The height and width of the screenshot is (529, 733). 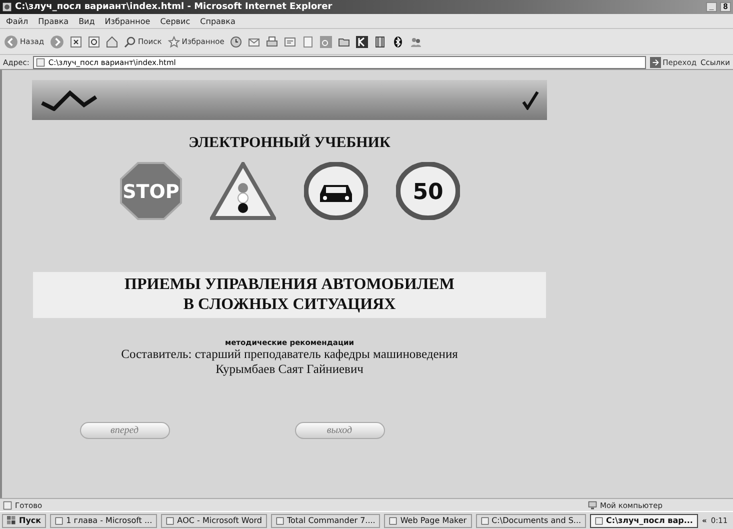 What do you see at coordinates (289, 305) in the screenshot?
I see `book-title: В СЛОЖНЫХ СИТУАЦИЯХ` at bounding box center [289, 305].